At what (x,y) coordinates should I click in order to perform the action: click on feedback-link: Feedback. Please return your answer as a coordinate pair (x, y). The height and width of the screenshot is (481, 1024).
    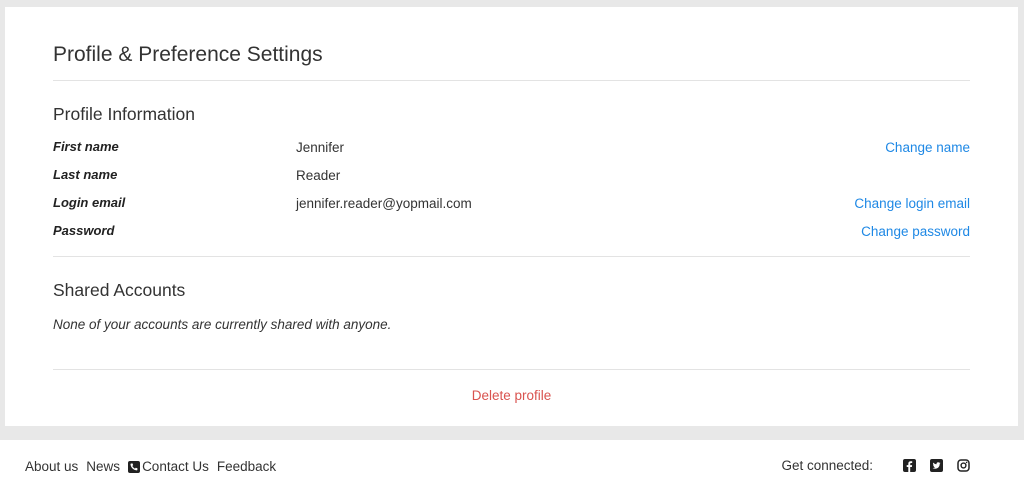
    Looking at the image, I should click on (246, 466).